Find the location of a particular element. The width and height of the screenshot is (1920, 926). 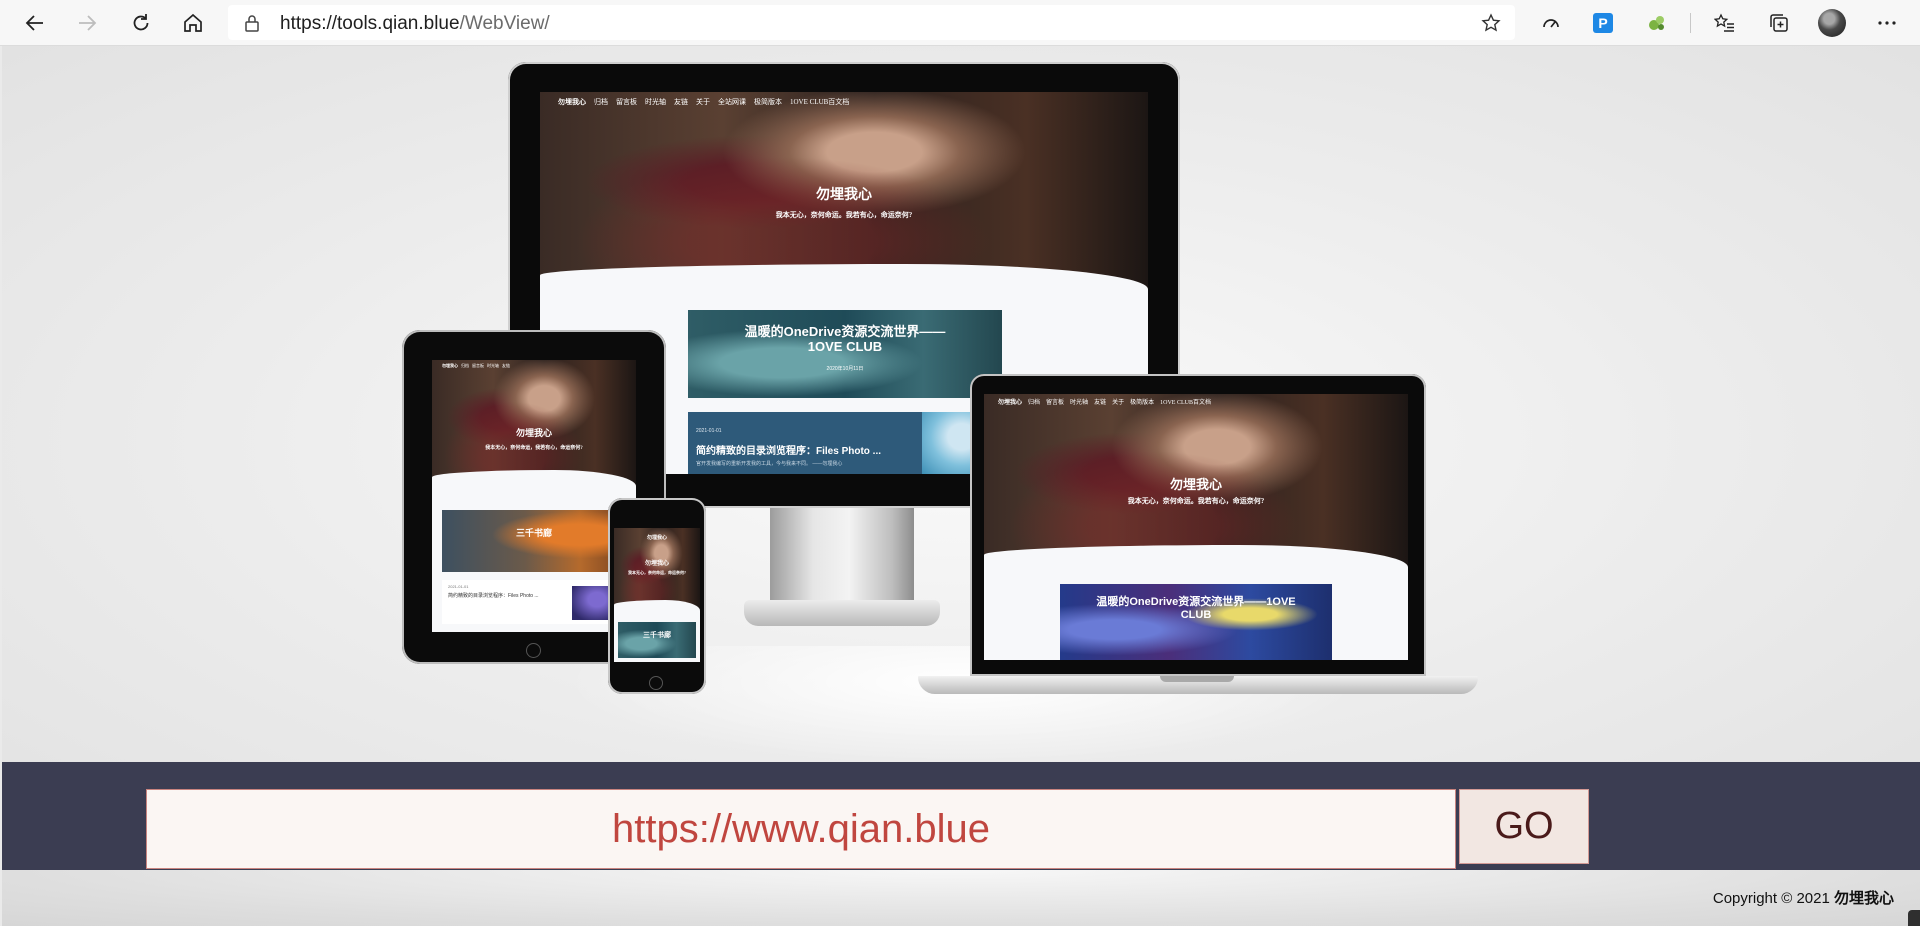

collections-icon is located at coordinates (1779, 23).